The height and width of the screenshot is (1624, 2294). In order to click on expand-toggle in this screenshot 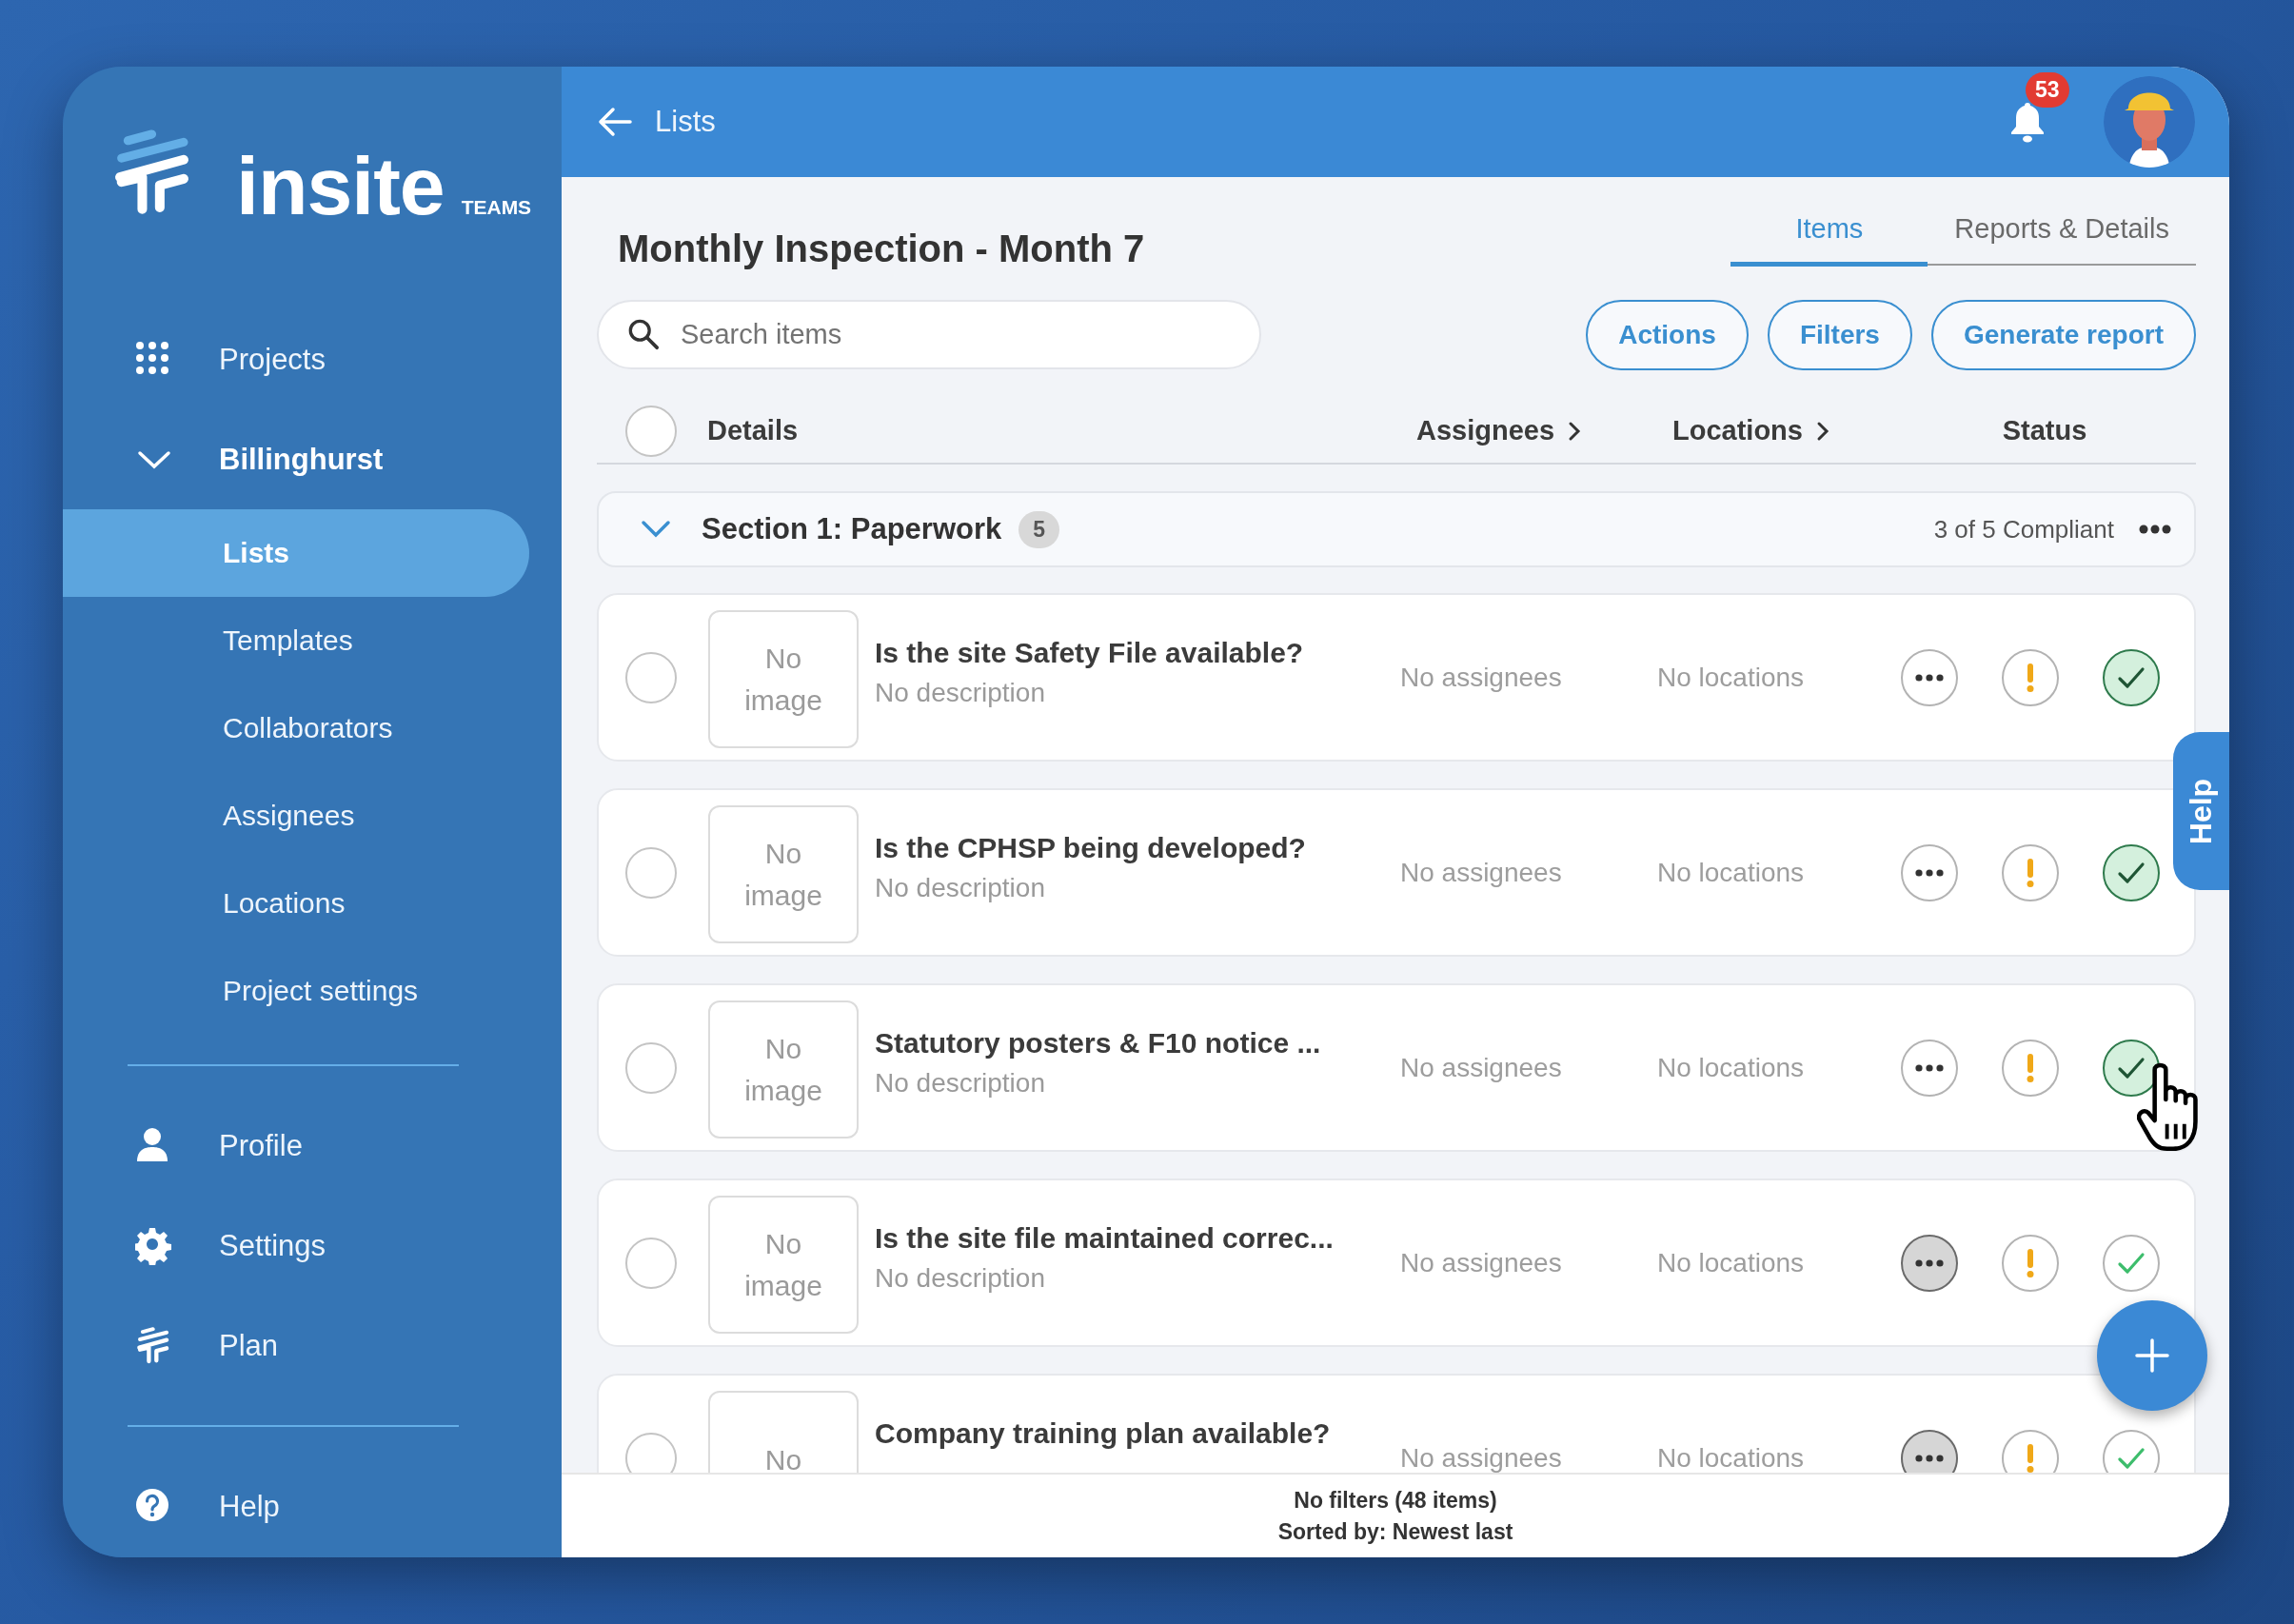, I will do `click(656, 529)`.